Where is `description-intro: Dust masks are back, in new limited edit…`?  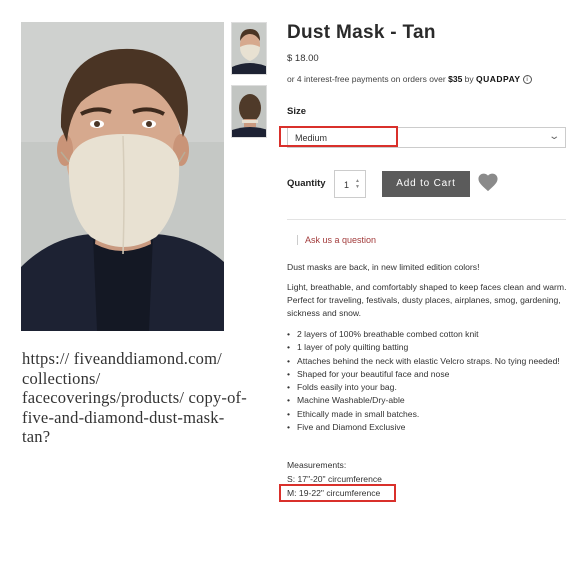 description-intro: Dust masks are back, in new limited edit… is located at coordinates (383, 267).